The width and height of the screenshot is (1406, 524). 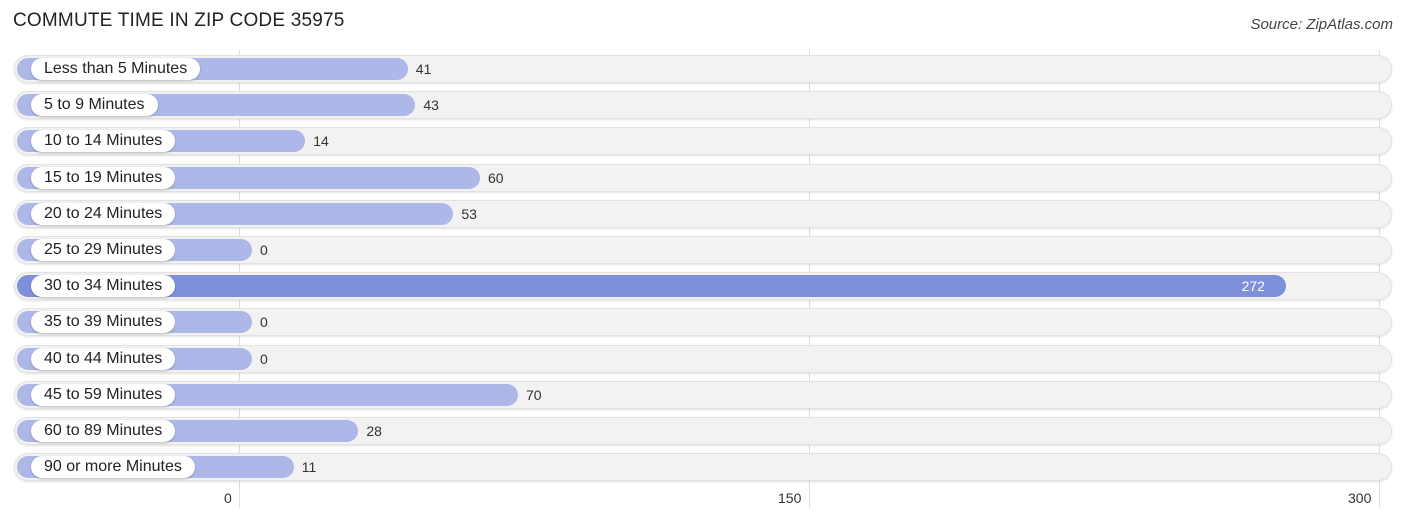 What do you see at coordinates (790, 498) in the screenshot?
I see `x-tick-label: 150` at bounding box center [790, 498].